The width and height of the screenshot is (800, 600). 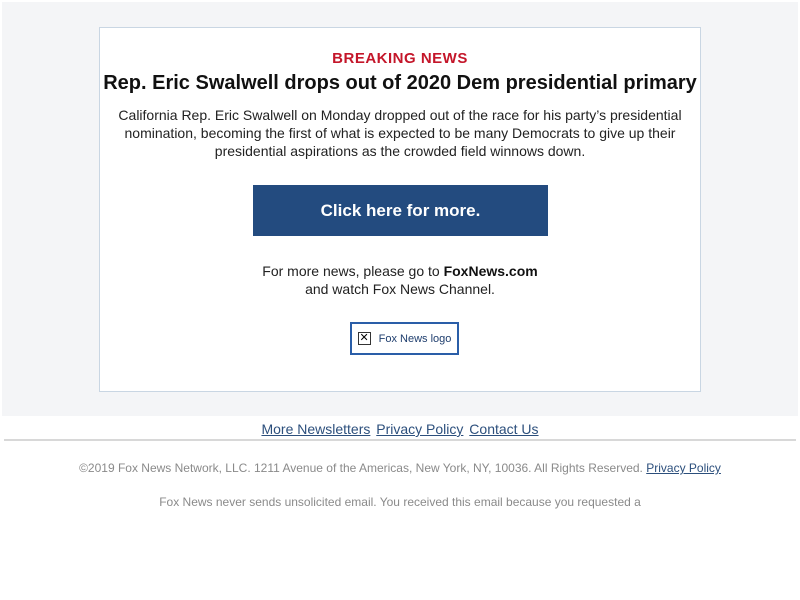 I want to click on copyright-privacy-link: Privacy Policy, so click(x=683, y=468).